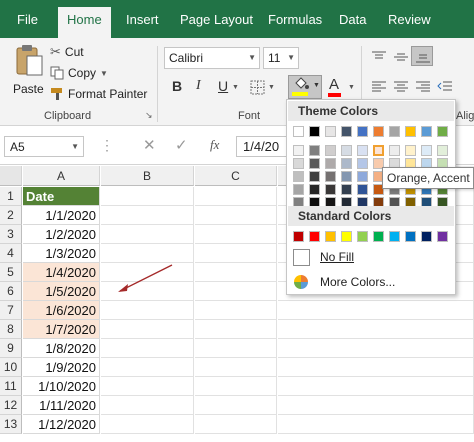  What do you see at coordinates (27, 19) in the screenshot?
I see `tab-file: File` at bounding box center [27, 19].